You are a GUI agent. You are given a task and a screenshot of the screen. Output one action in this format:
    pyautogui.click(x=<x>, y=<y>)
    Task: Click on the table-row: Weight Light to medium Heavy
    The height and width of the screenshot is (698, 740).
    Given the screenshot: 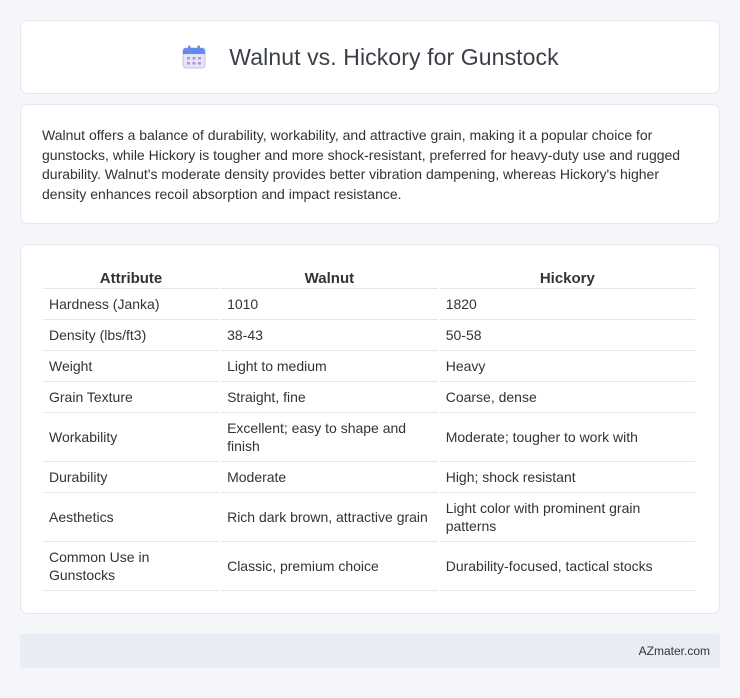 What is the action you would take?
    pyautogui.click(x=369, y=366)
    